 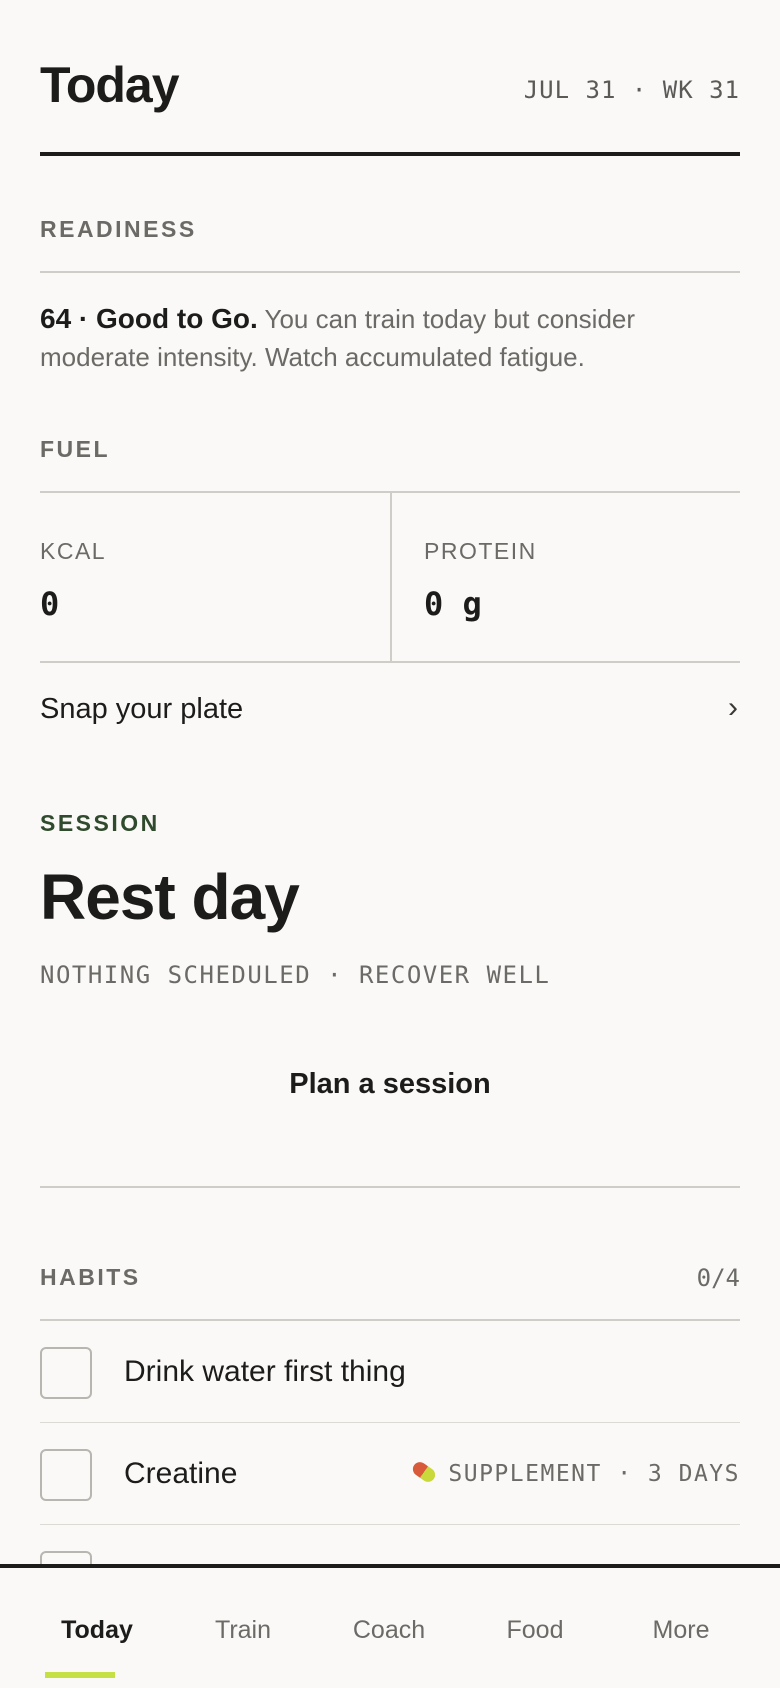 I want to click on tab-coach: Coach, so click(x=389, y=1628).